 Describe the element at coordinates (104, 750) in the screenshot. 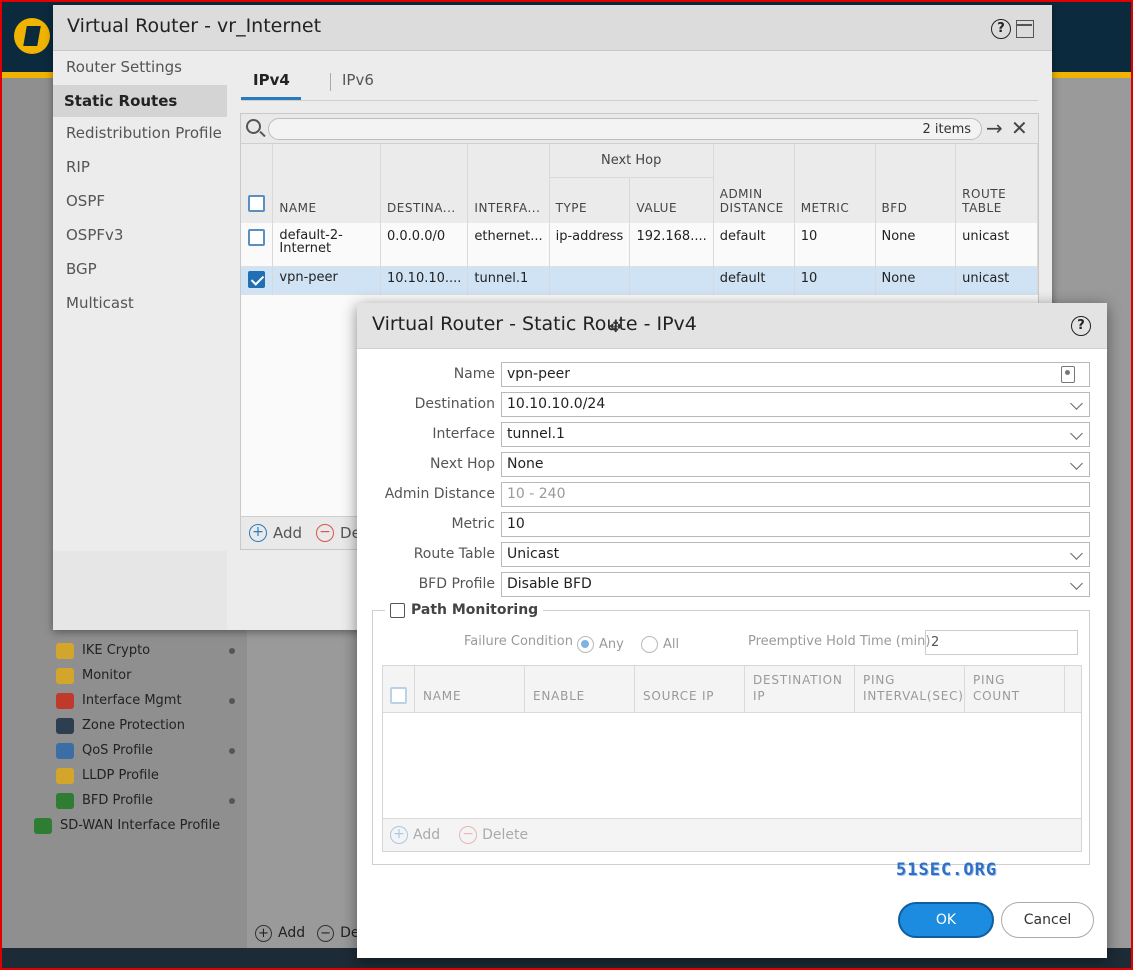

I see `bg-sidebar-item: QoS Profile` at that location.